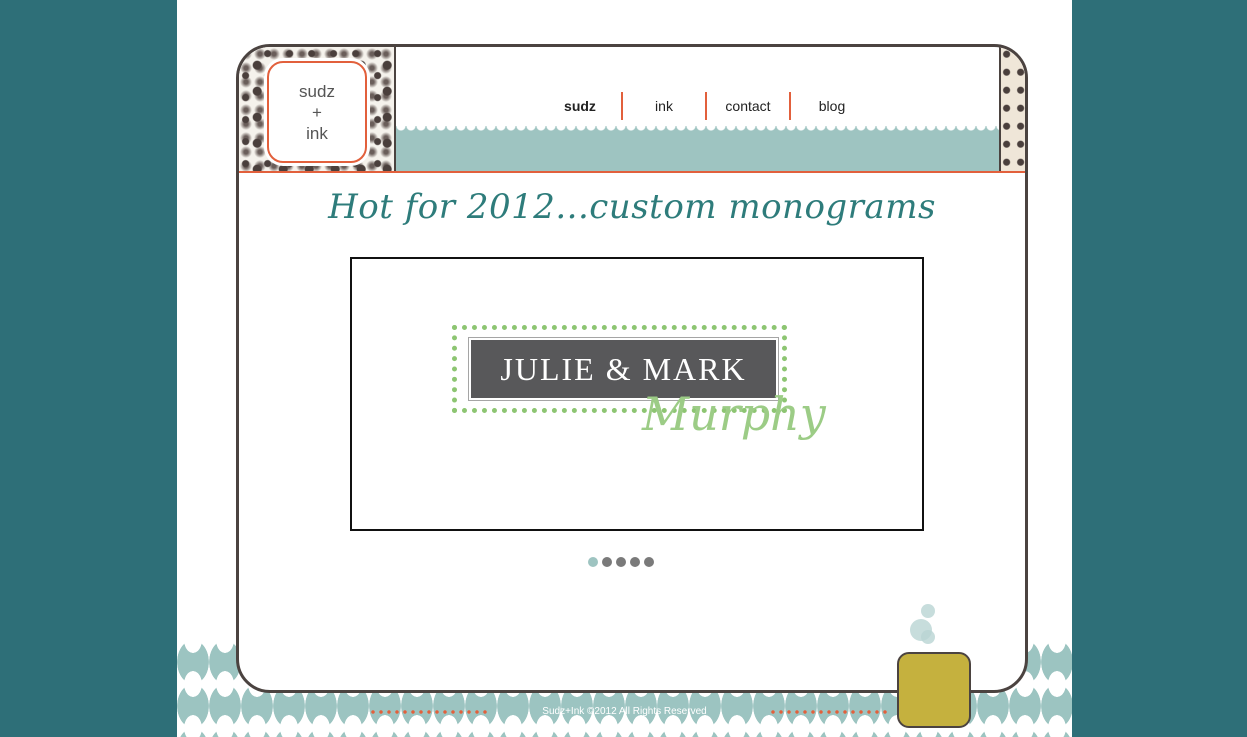 This screenshot has width=1247, height=737. I want to click on logo: sudz + ink, so click(317, 112).